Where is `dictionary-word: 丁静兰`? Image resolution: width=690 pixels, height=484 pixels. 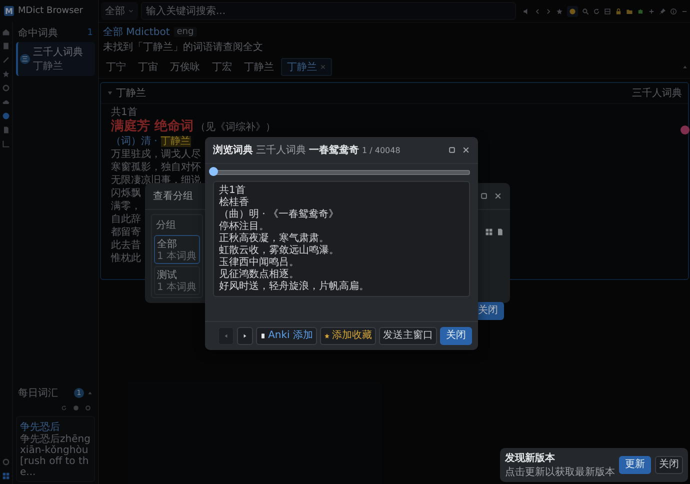
dictionary-word: 丁静兰 is located at coordinates (48, 66).